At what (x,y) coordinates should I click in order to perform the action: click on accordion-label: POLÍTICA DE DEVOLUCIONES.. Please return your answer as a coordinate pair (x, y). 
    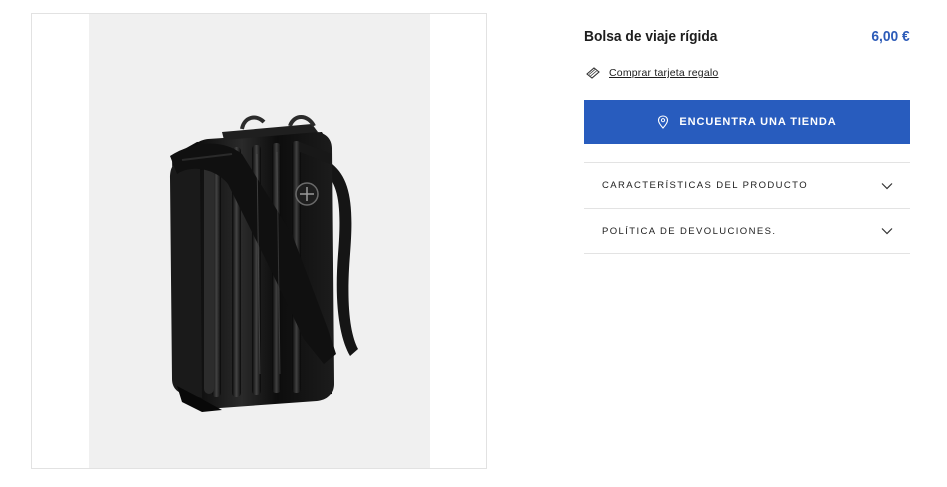
    Looking at the image, I should click on (689, 231).